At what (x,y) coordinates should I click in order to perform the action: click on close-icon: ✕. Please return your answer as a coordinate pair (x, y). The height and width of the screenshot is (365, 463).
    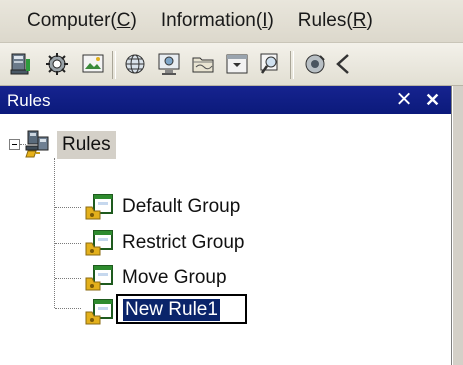
    Looking at the image, I should click on (432, 100).